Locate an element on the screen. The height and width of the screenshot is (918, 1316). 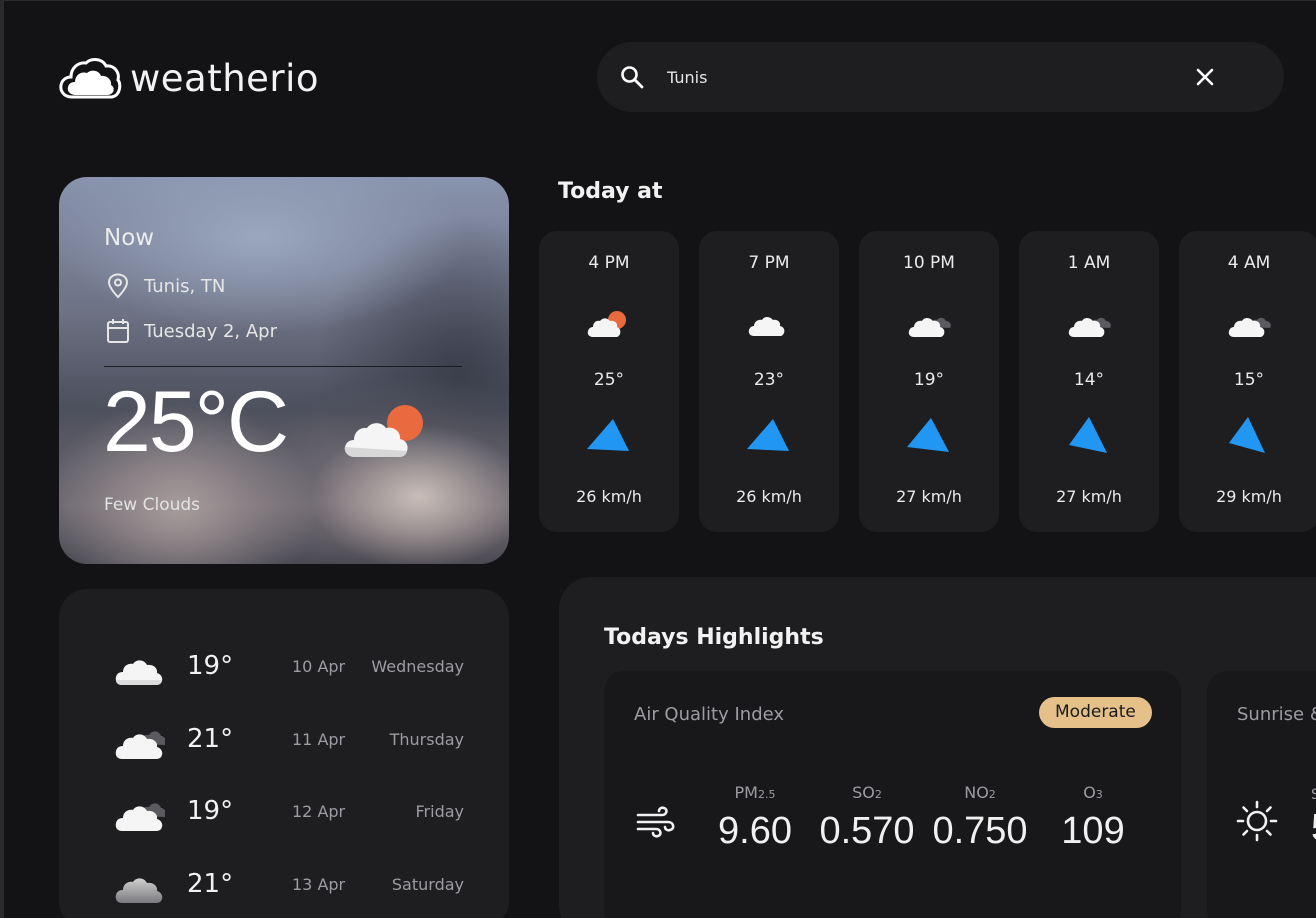
aqi-label: PM2.5 is located at coordinates (755, 792).